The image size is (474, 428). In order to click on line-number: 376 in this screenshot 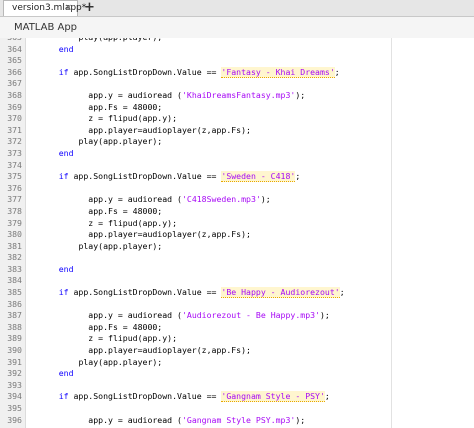, I will do `click(14, 187)`.